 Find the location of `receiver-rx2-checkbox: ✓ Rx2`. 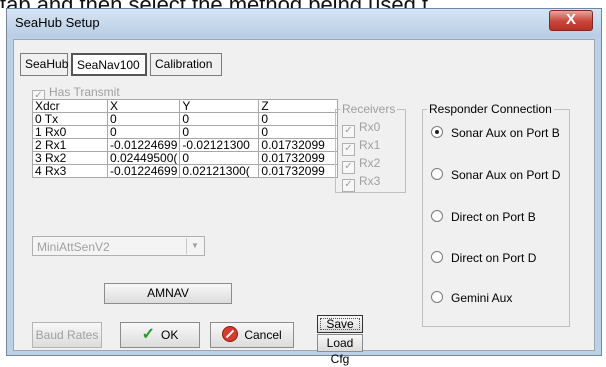

receiver-rx2-checkbox: ✓ Rx2 is located at coordinates (361, 165).